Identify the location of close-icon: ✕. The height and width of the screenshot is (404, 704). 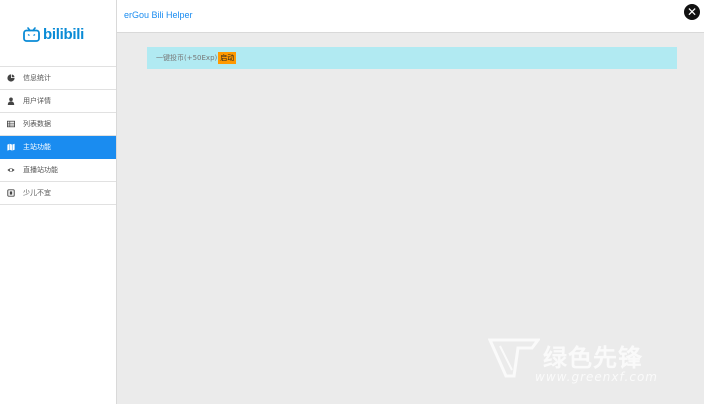
(692, 12).